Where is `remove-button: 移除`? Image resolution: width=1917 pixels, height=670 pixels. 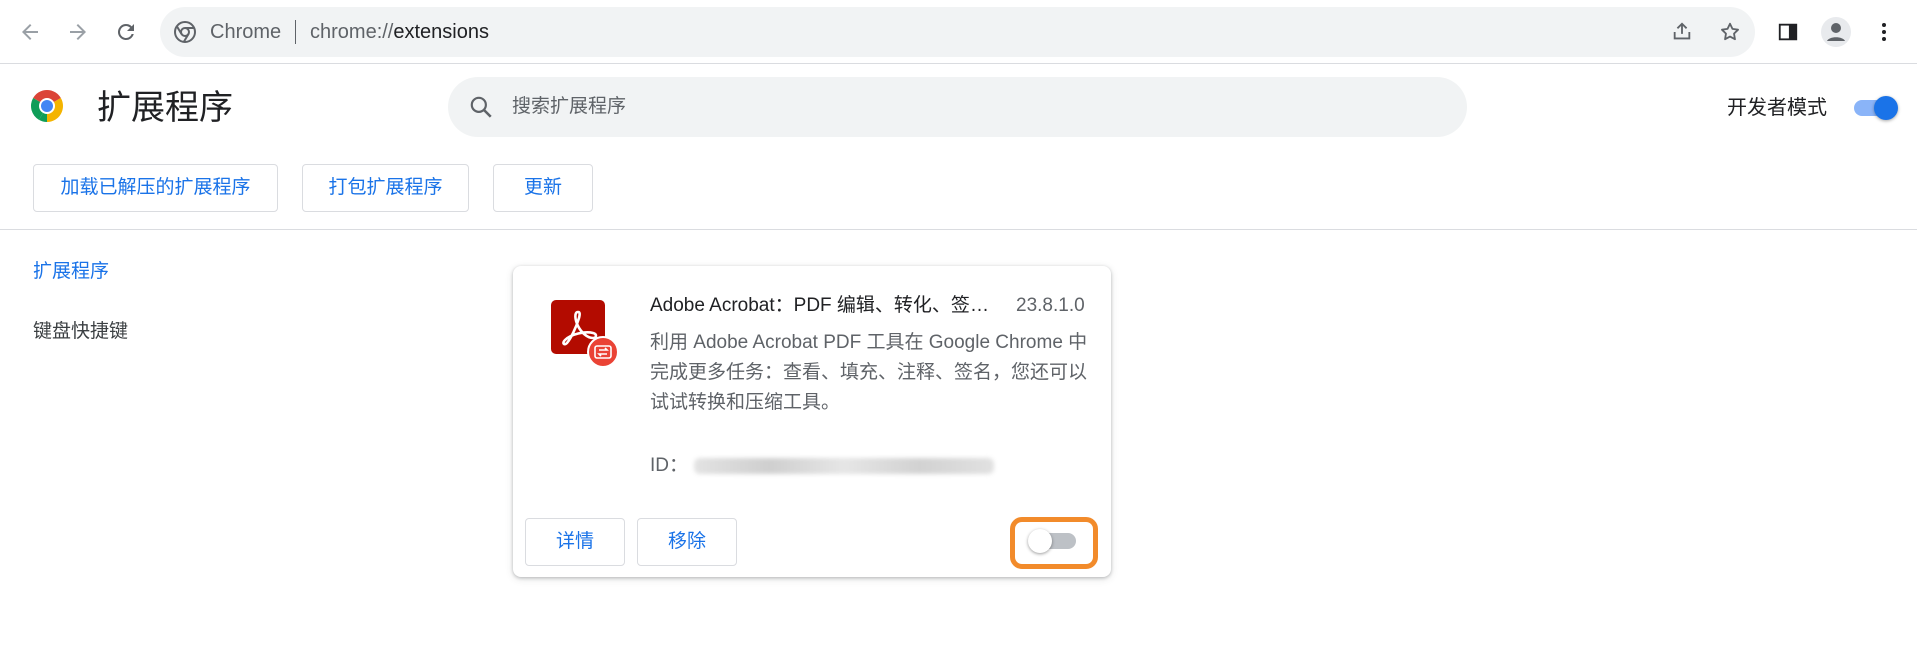 remove-button: 移除 is located at coordinates (687, 542).